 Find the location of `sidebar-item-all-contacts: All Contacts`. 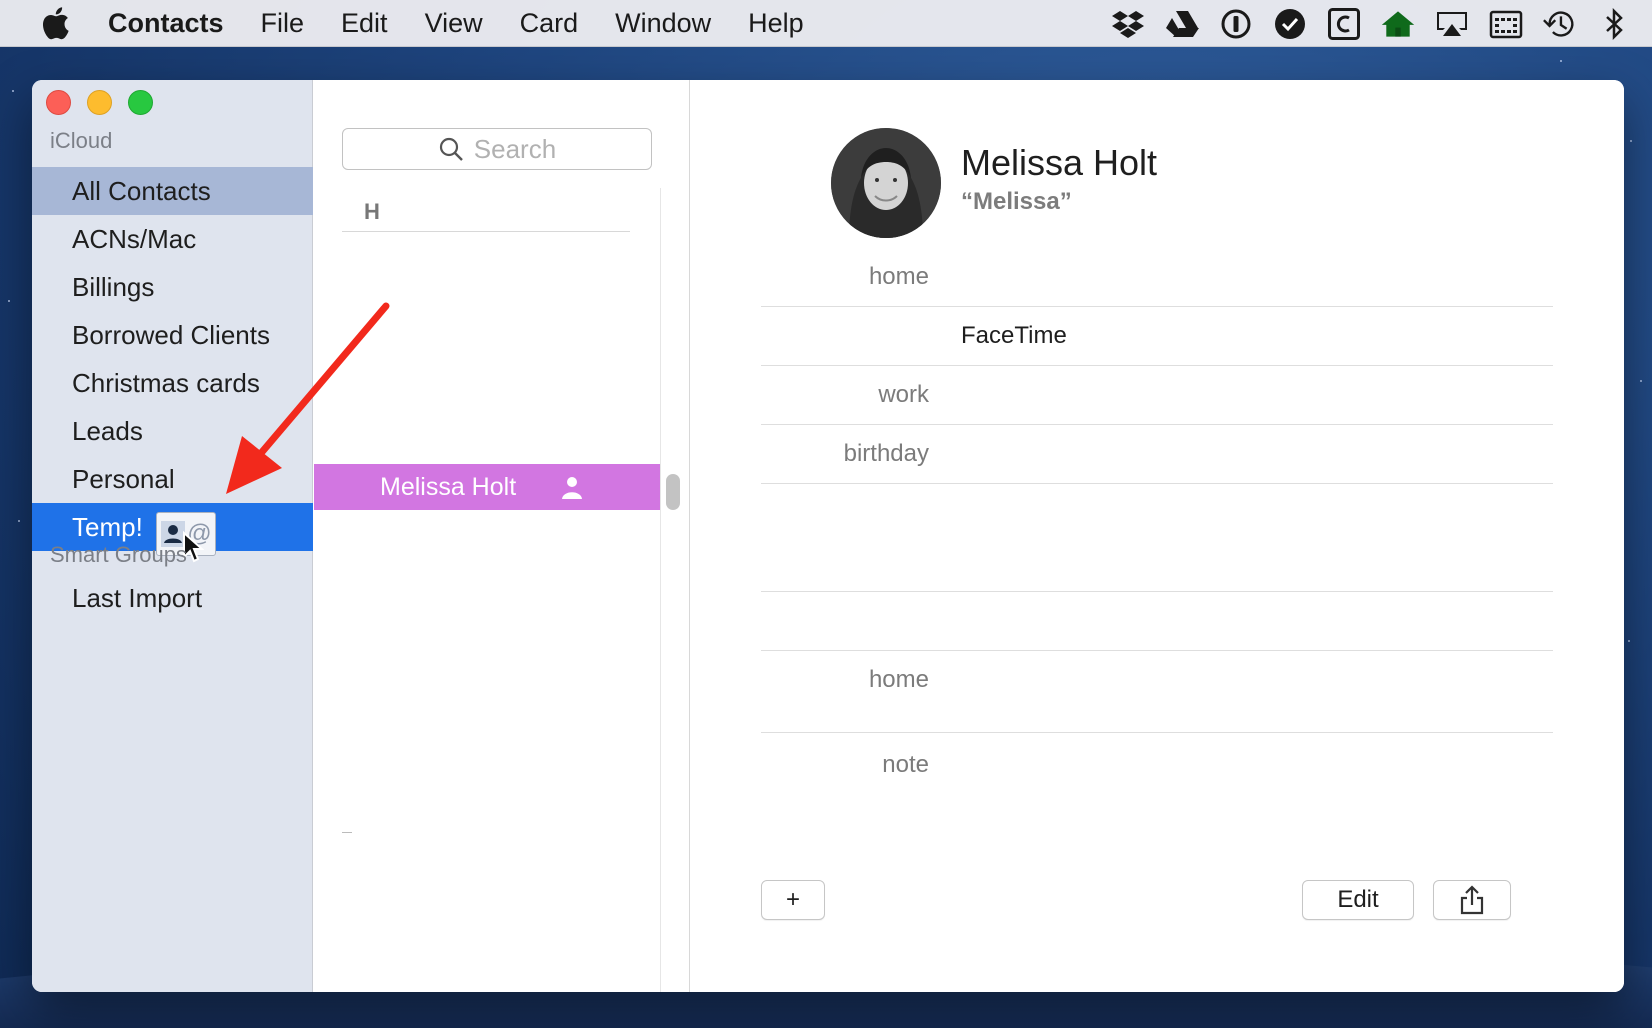

sidebar-item-all-contacts: All Contacts is located at coordinates (172, 191).